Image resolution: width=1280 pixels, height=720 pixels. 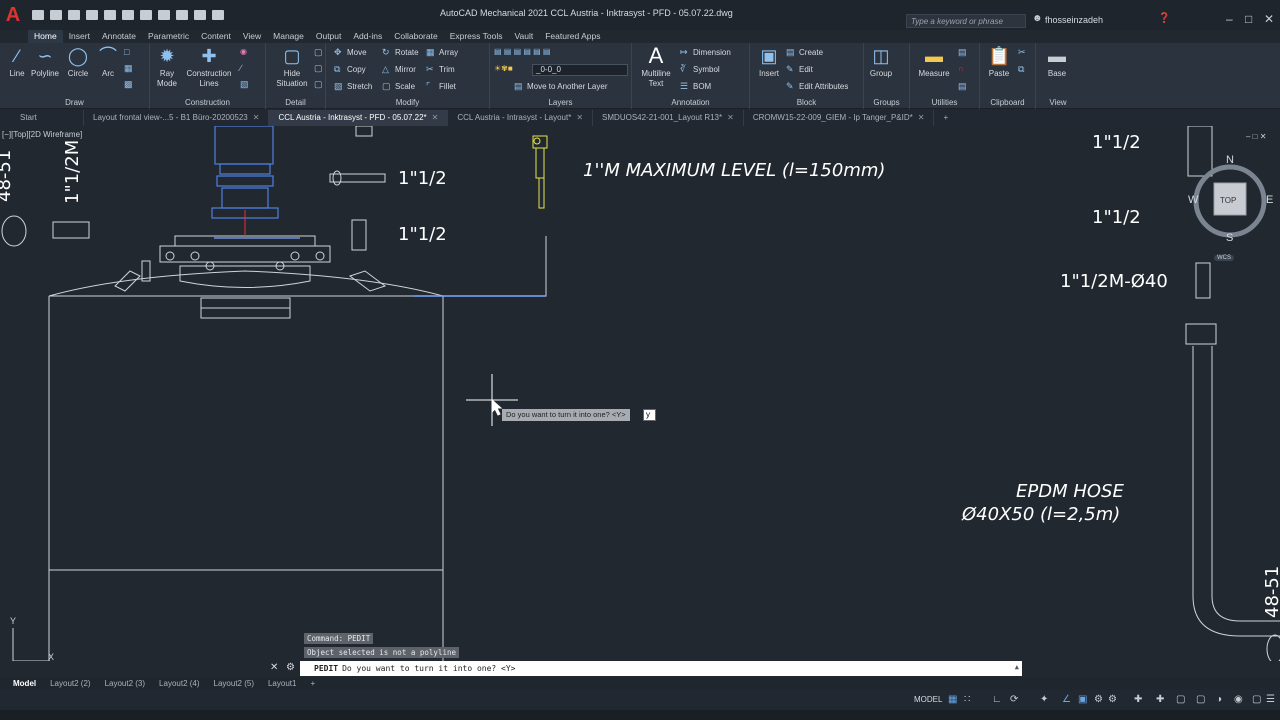 What do you see at coordinates (997, 699) in the screenshot?
I see `ortho-icon: ∟` at bounding box center [997, 699].